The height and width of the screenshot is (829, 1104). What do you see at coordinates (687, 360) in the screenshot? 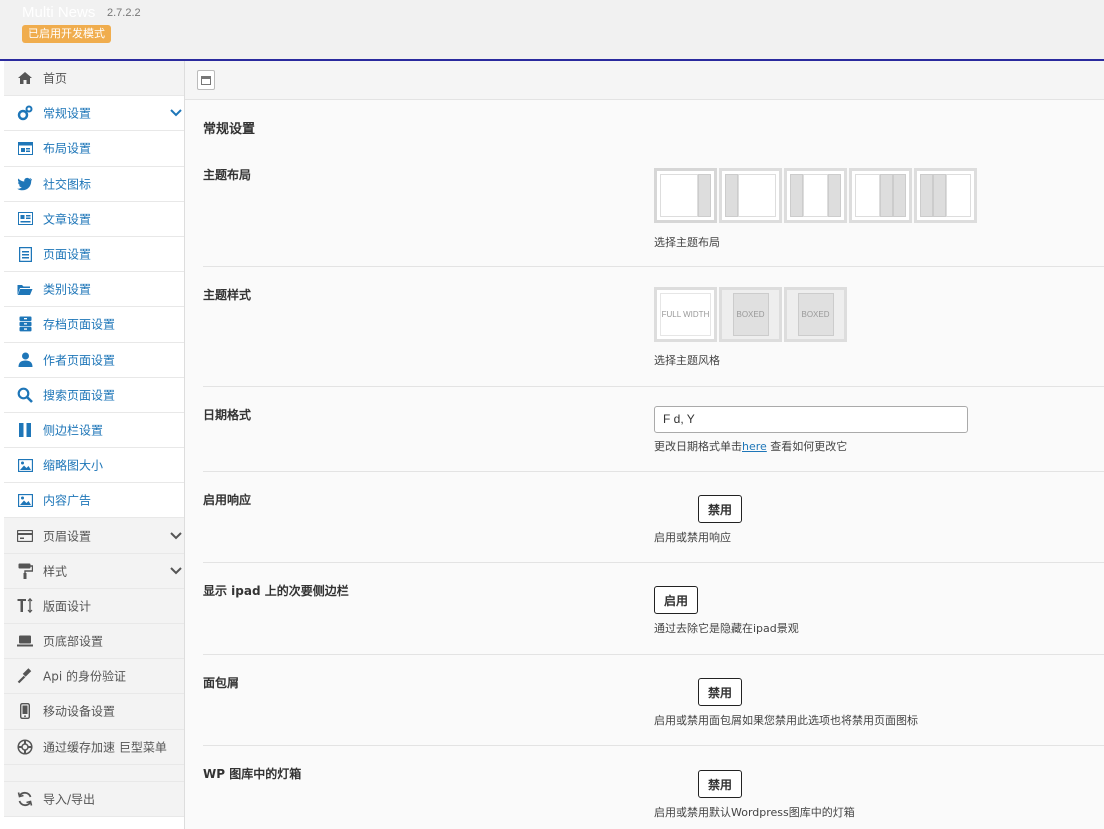
I see `section-description: 选择主题风格` at bounding box center [687, 360].